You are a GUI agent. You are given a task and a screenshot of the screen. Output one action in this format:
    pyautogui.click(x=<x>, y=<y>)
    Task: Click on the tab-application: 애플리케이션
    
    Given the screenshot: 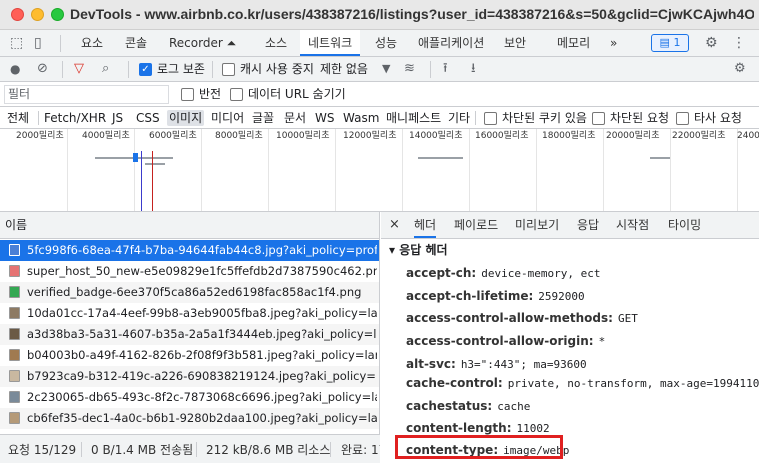 What is the action you would take?
    pyautogui.click(x=451, y=43)
    